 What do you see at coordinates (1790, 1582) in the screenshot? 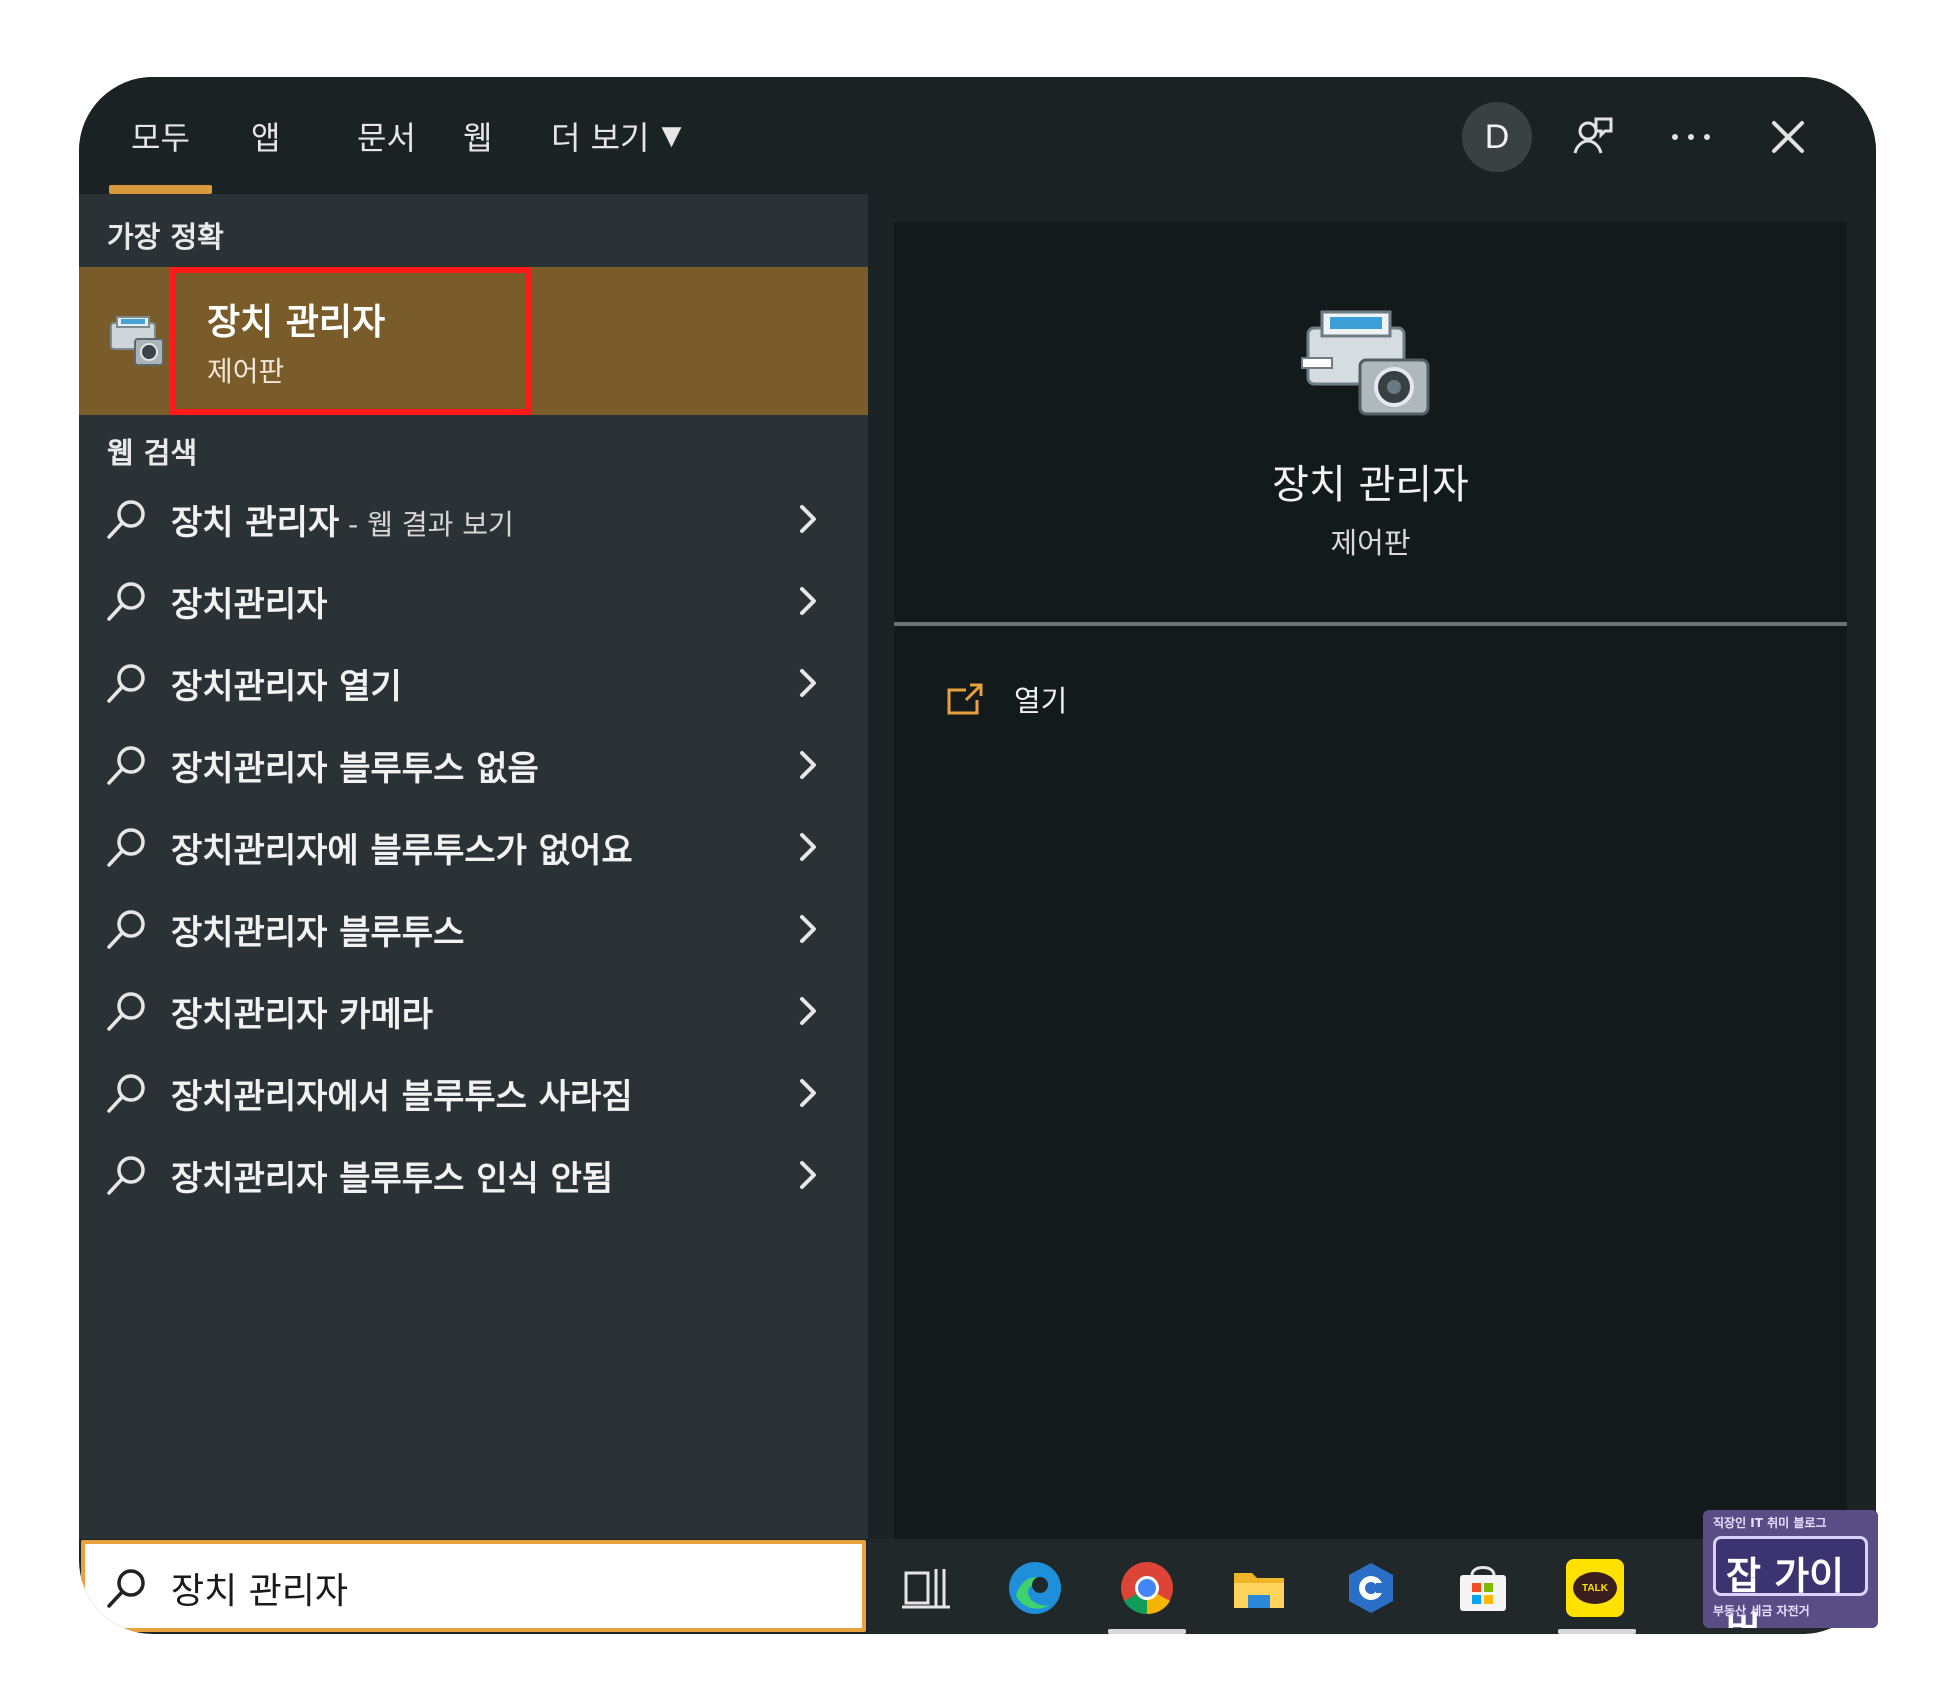
I see `watermark-main: 잡 가이버` at bounding box center [1790, 1582].